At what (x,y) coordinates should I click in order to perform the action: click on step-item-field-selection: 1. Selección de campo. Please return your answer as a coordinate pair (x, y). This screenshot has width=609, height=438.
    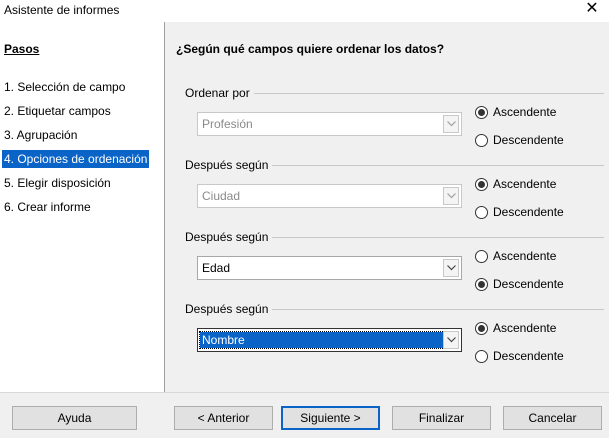
    Looking at the image, I should click on (64, 87).